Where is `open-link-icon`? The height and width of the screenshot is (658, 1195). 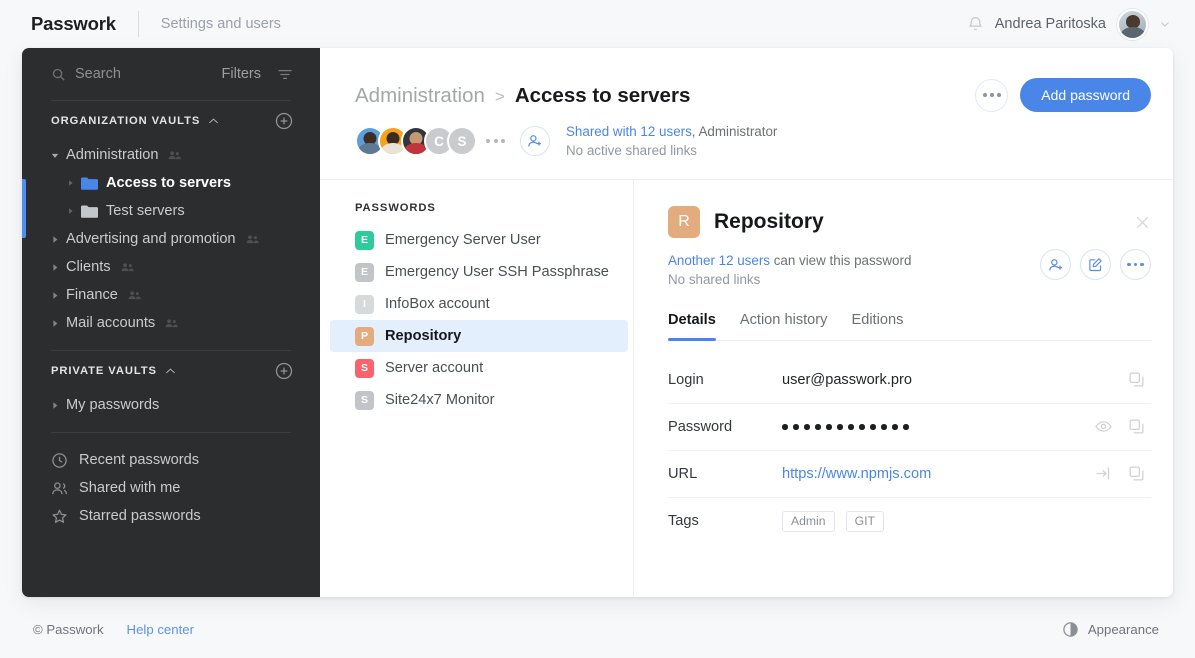
open-link-icon is located at coordinates (1103, 473).